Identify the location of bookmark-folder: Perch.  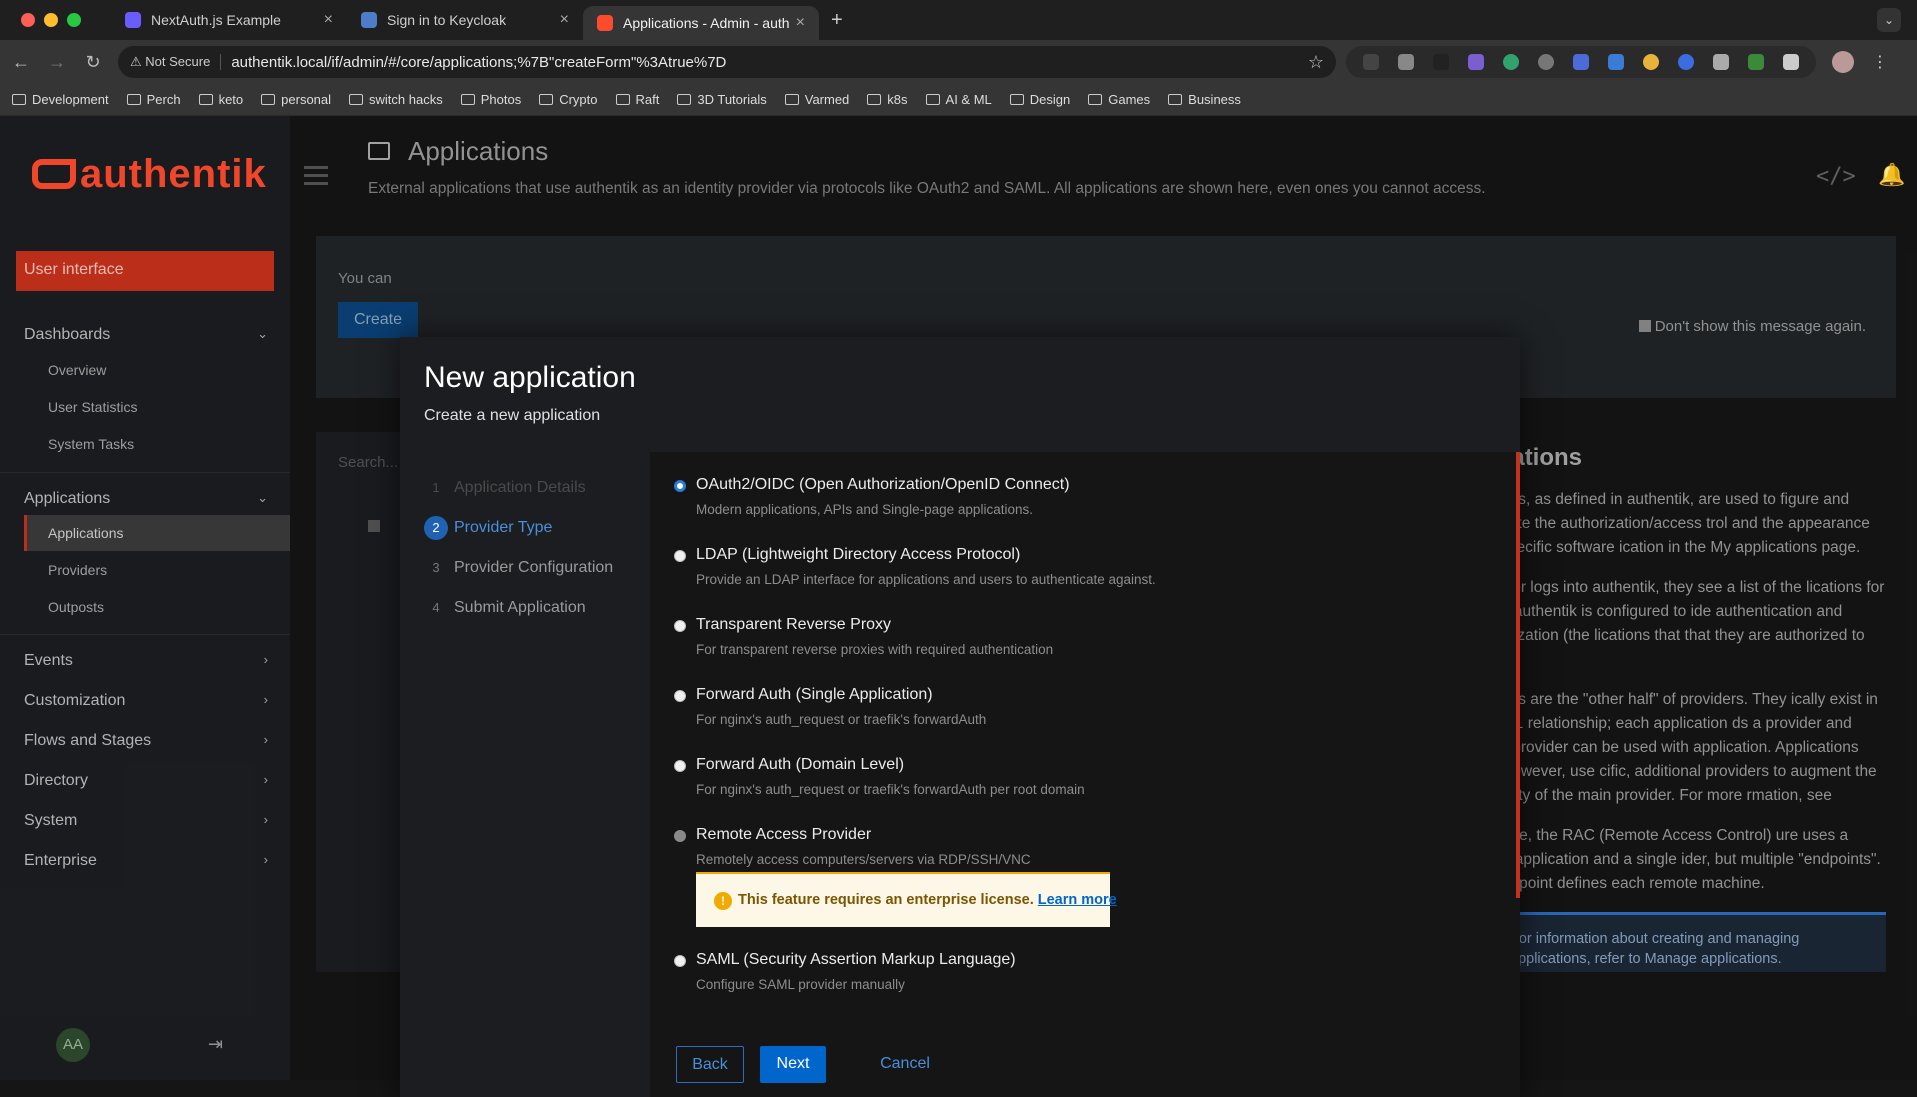
(153, 99).